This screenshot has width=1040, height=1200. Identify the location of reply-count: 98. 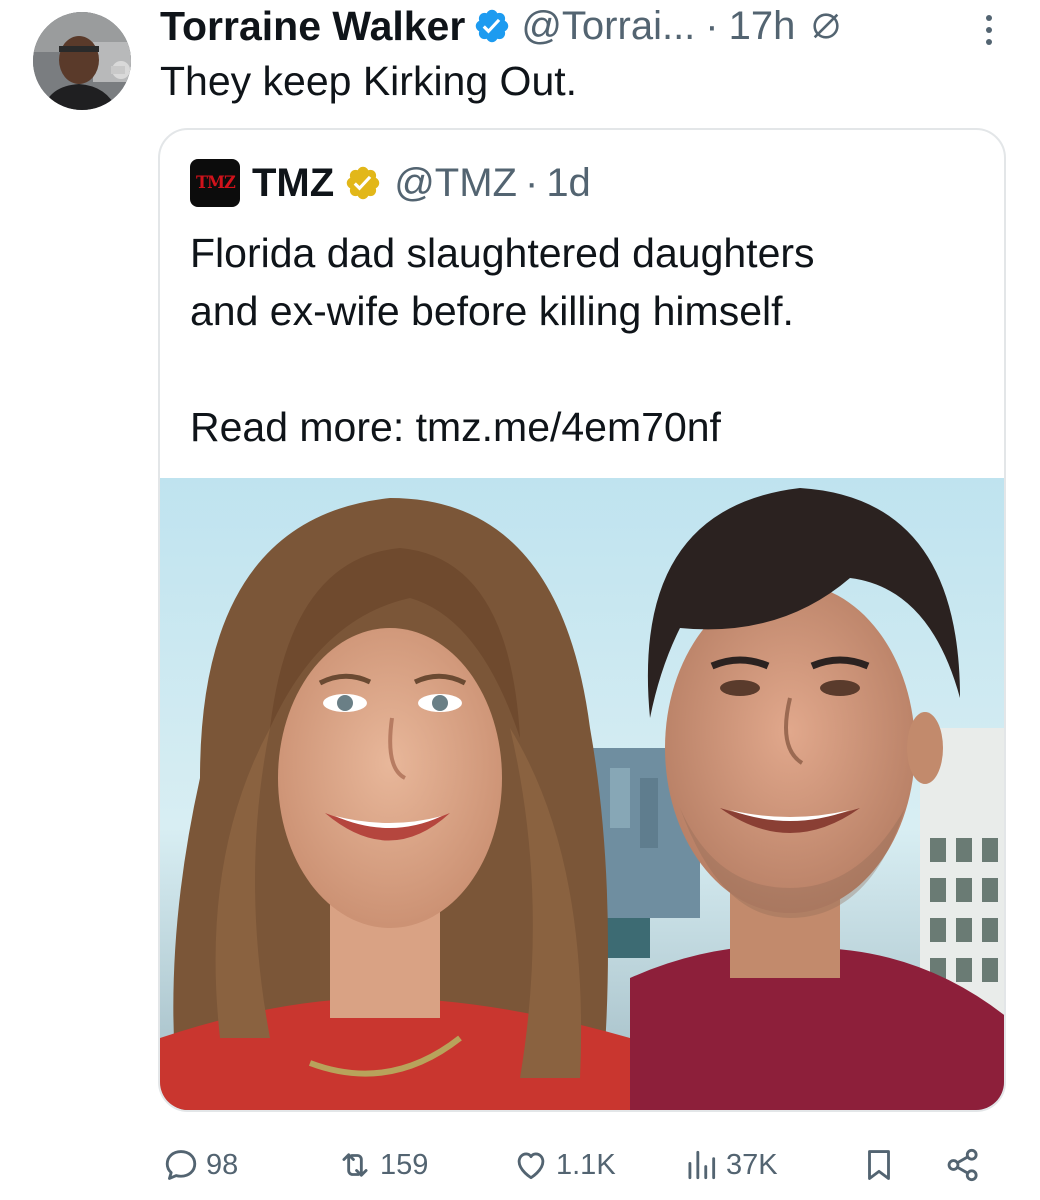
(222, 1164).